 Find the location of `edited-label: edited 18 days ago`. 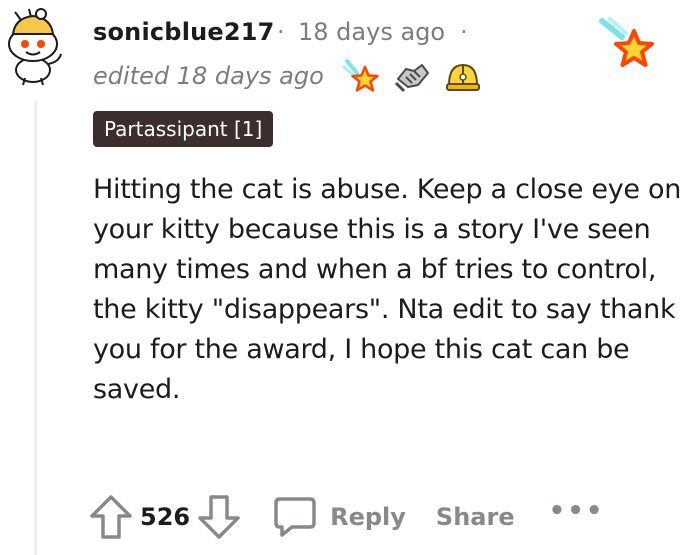

edited-label: edited 18 days ago is located at coordinates (208, 76).